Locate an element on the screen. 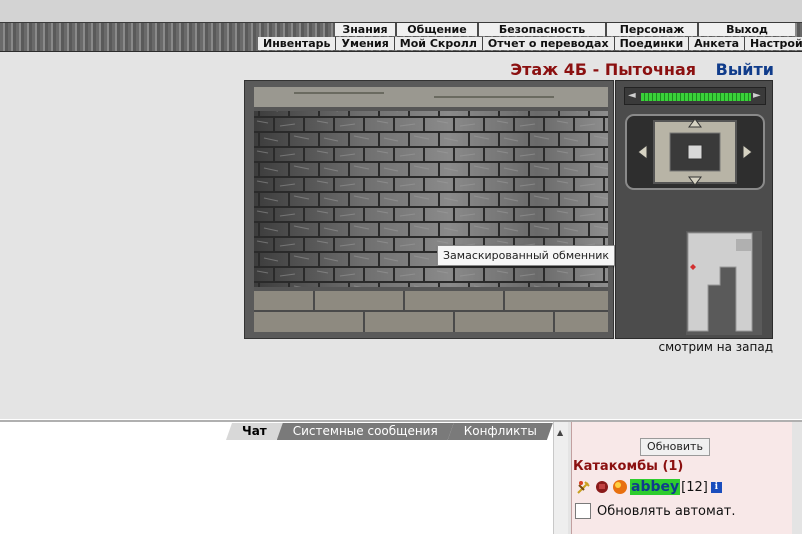  tab-system-messages: Системные сообщения is located at coordinates (365, 431).